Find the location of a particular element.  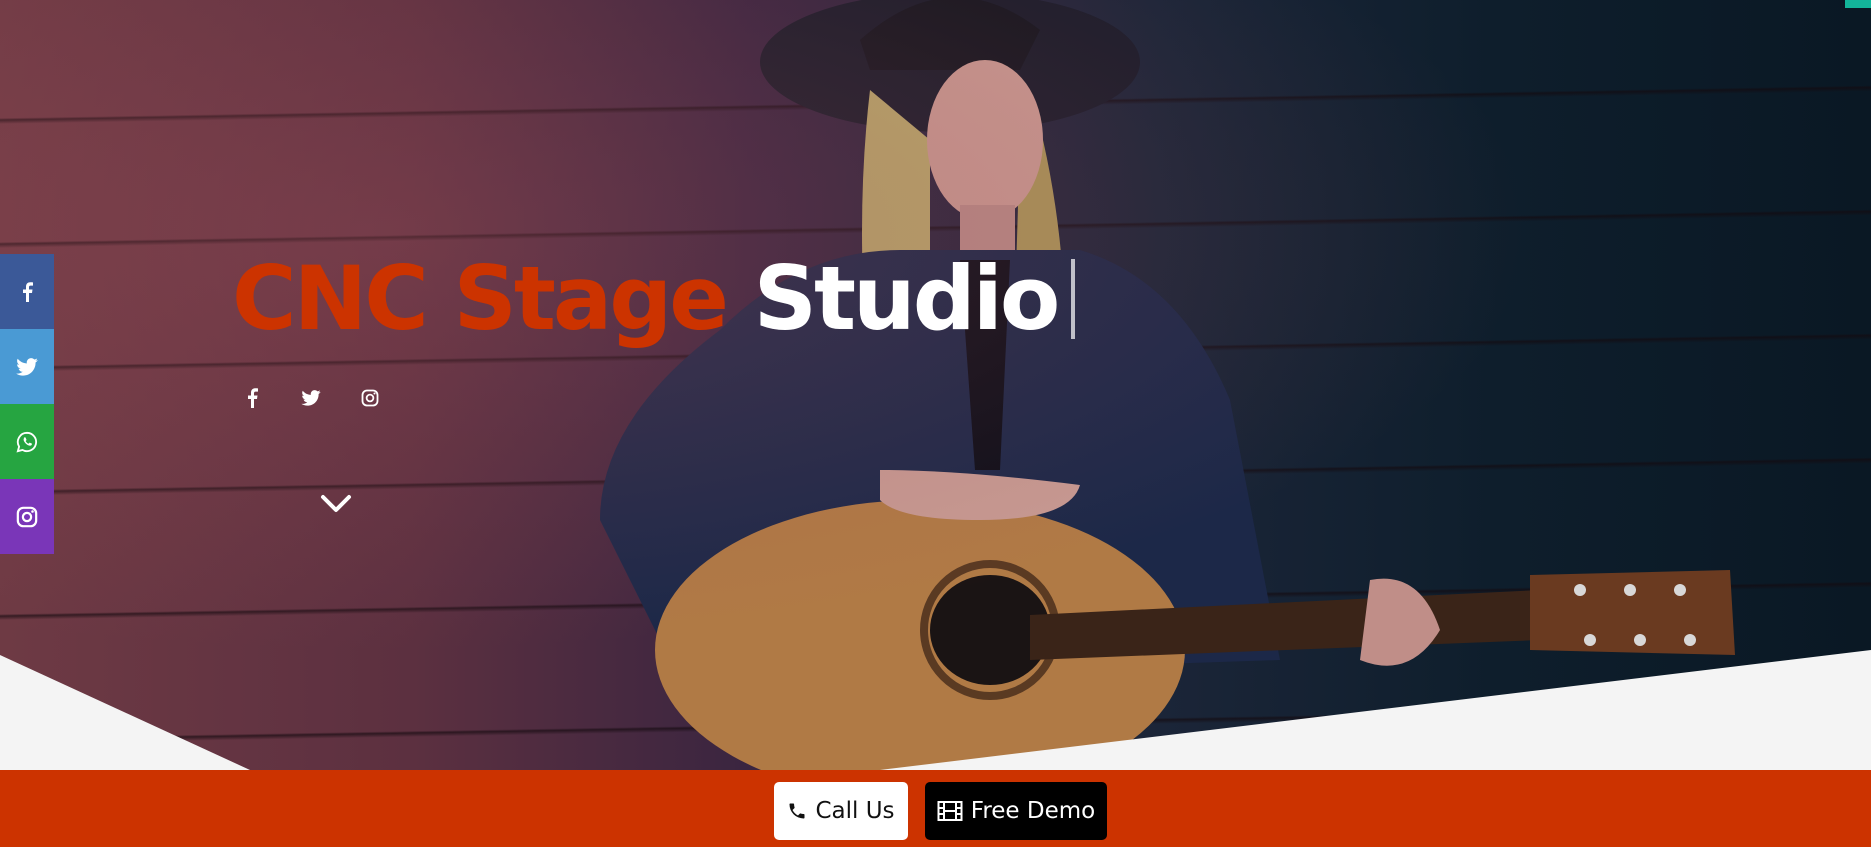

hero-bottom-wedge is located at coordinates (935, 710).